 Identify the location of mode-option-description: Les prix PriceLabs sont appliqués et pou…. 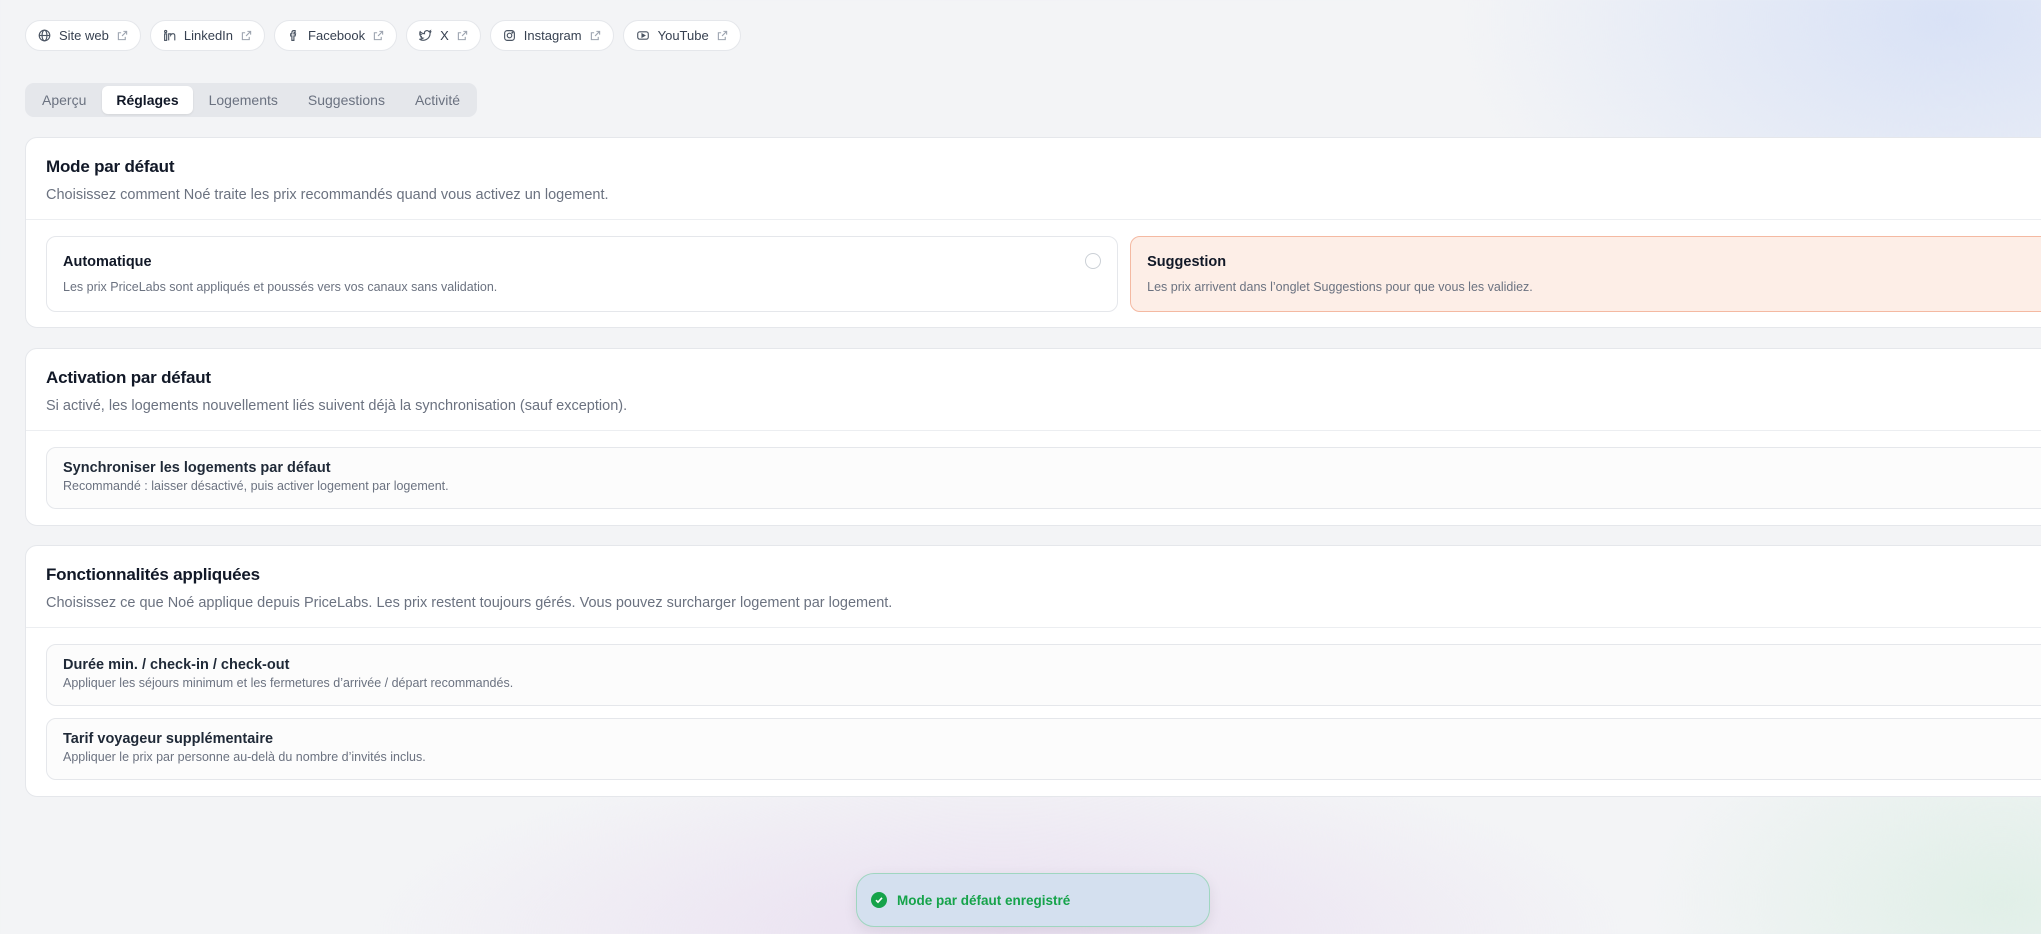
(280, 287).